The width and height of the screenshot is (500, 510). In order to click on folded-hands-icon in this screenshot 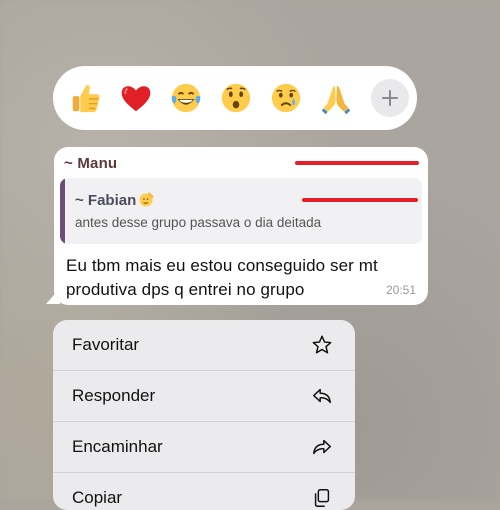, I will do `click(336, 100)`.